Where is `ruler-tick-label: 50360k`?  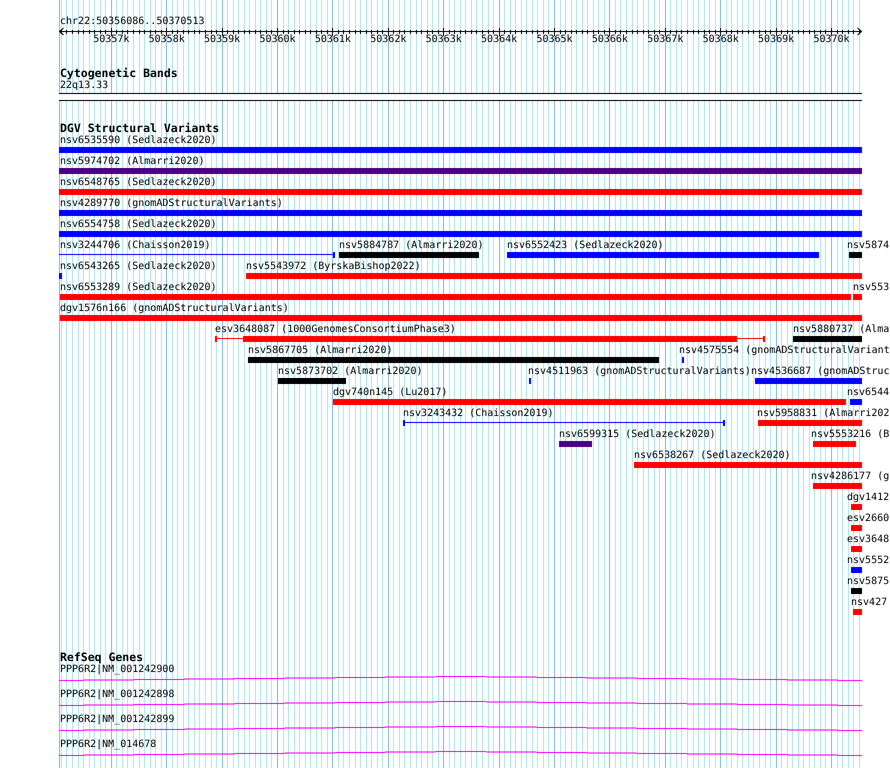 ruler-tick-label: 50360k is located at coordinates (277, 39).